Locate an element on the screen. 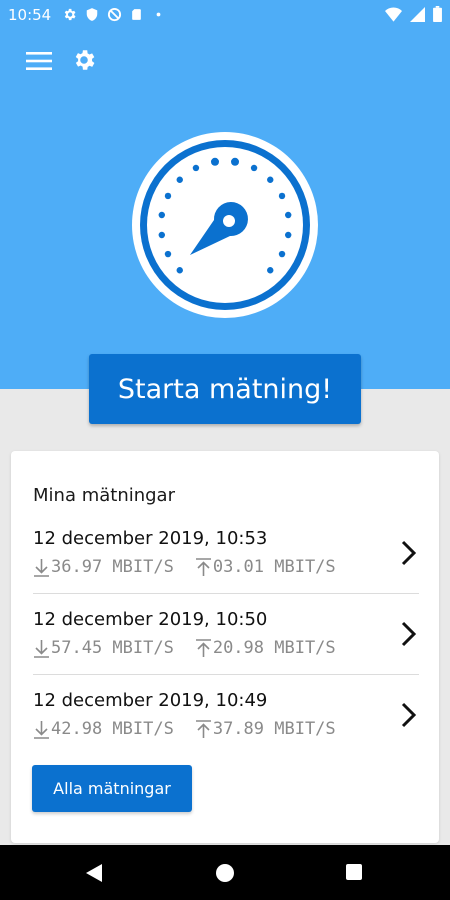  hamburger-menu-icon is located at coordinates (39, 61).